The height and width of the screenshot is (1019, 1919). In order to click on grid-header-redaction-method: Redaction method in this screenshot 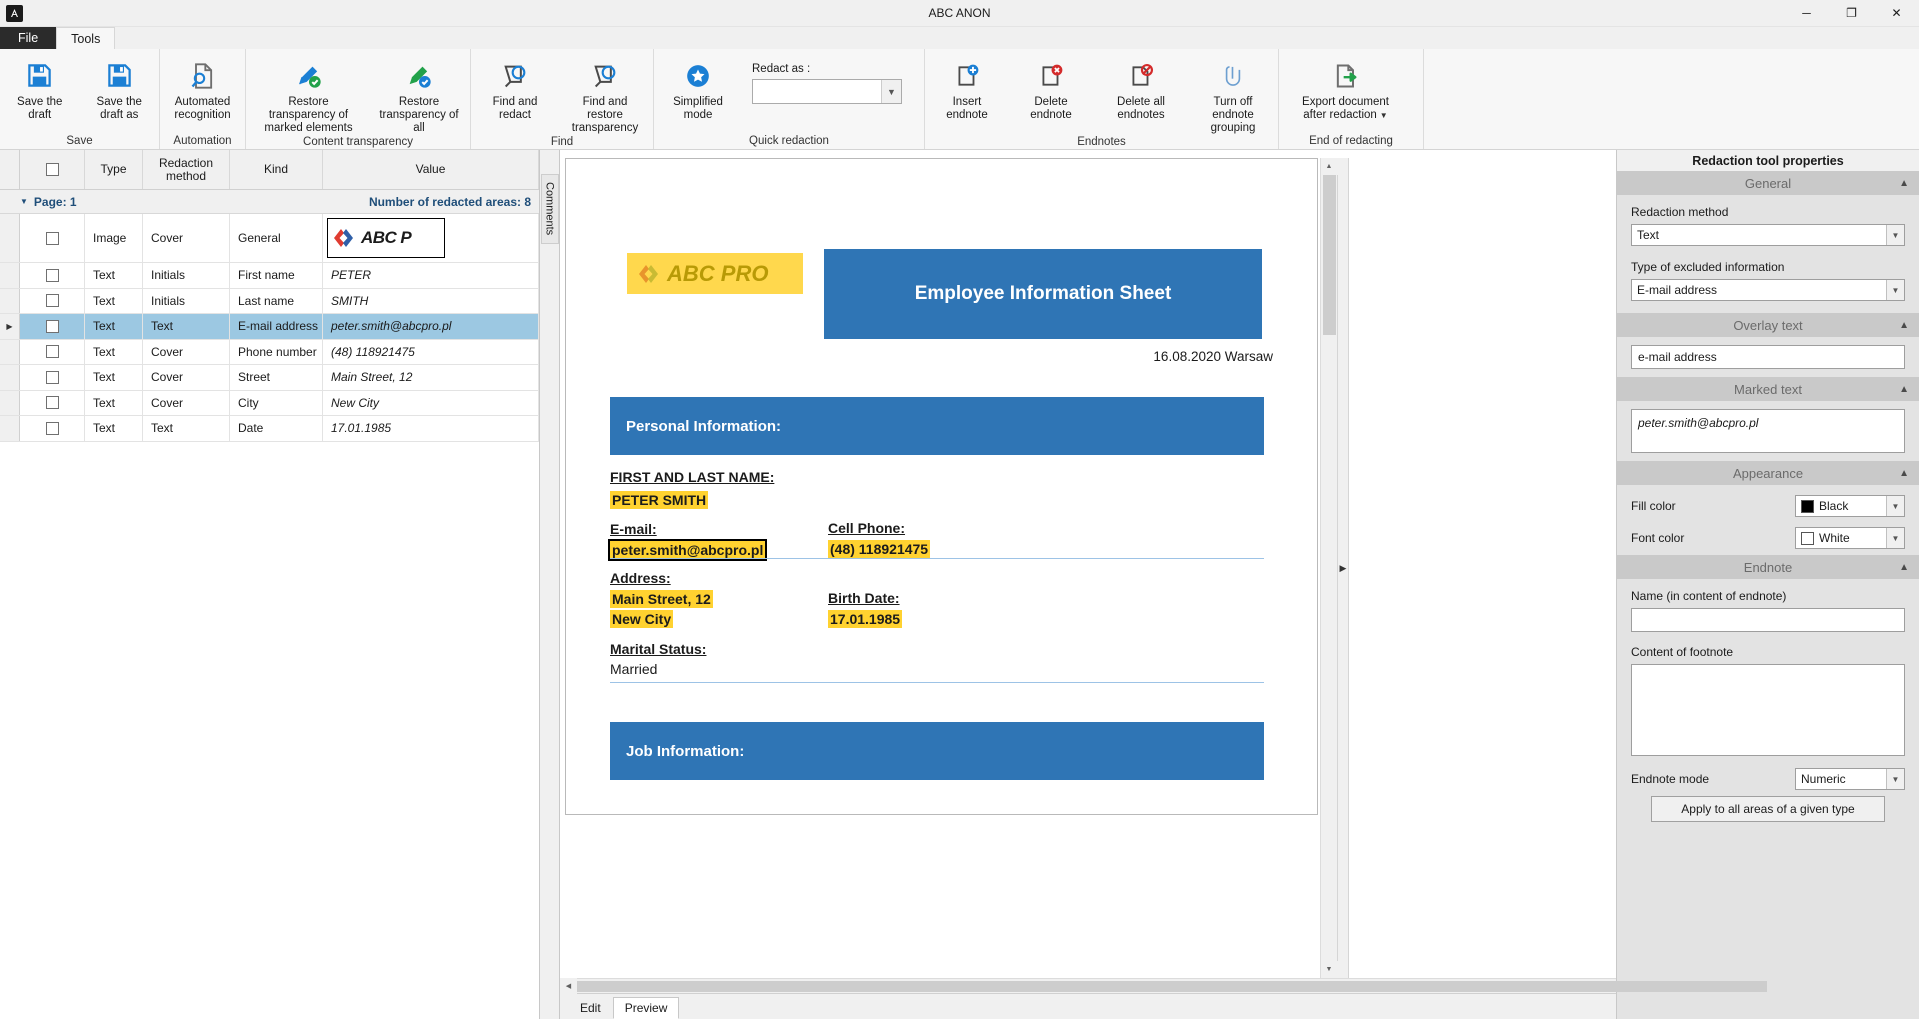, I will do `click(186, 169)`.